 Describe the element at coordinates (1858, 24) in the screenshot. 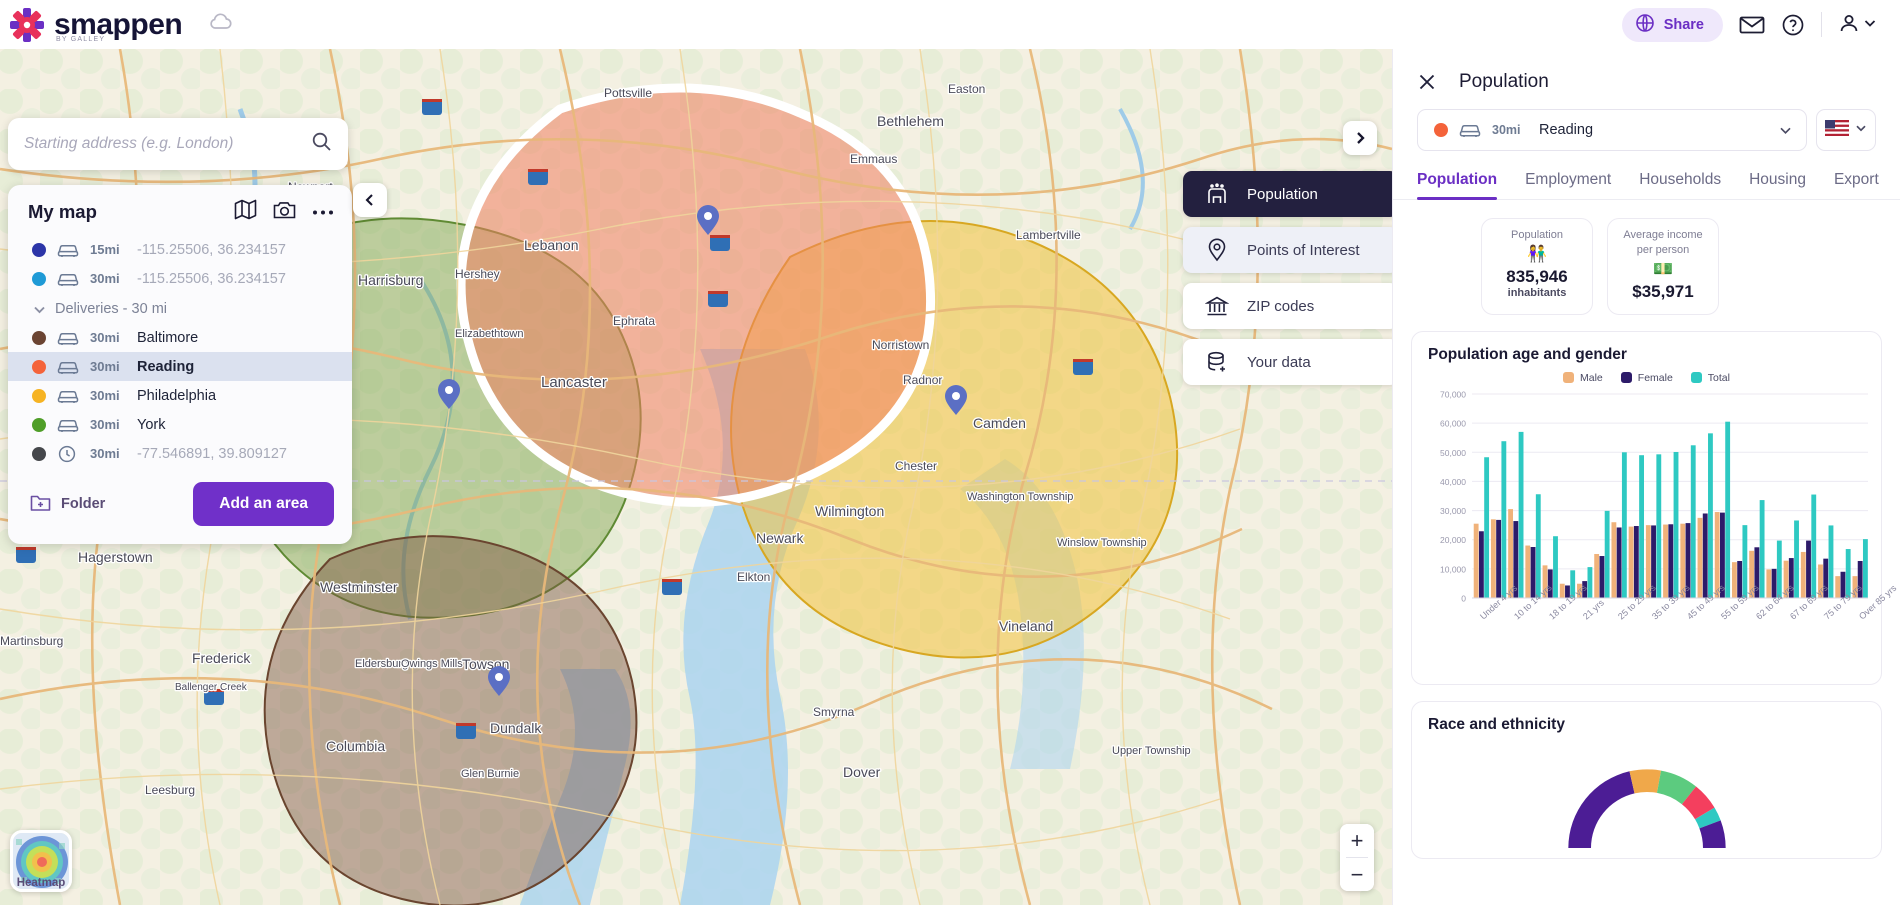

I see `account-menu-button` at that location.